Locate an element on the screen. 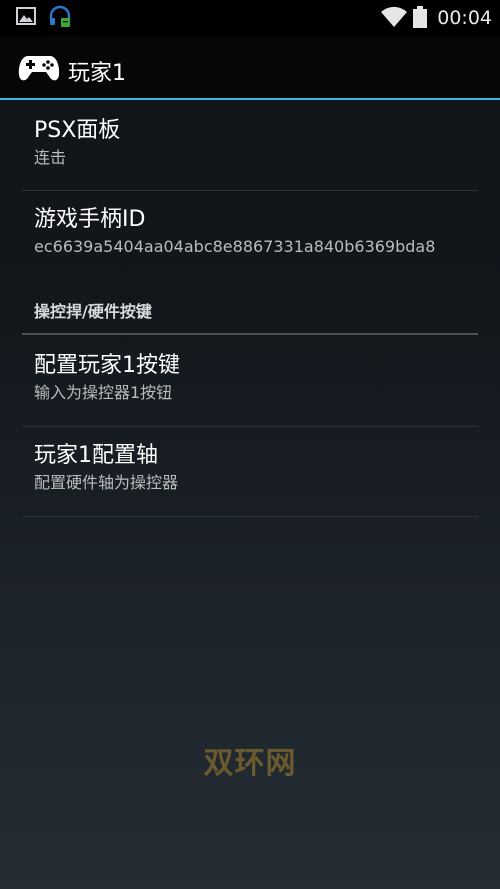 The height and width of the screenshot is (889, 500). pref-configure-buttons: 配置玩家1按键 输入为操控器1按钮 is located at coordinates (250, 381).